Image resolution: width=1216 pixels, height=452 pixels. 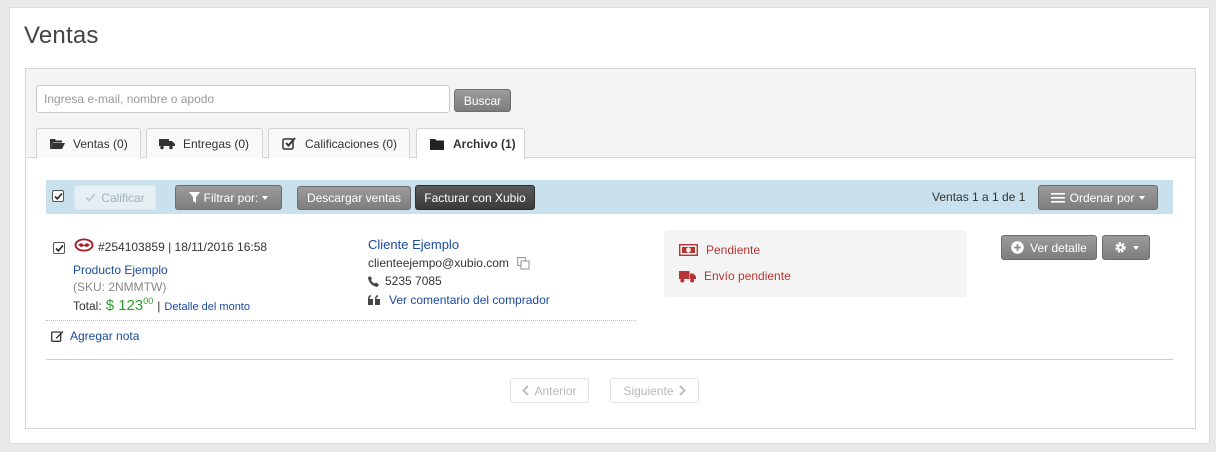 I want to click on xubio-invoice-button: Facturar con Xubio, so click(x=475, y=197).